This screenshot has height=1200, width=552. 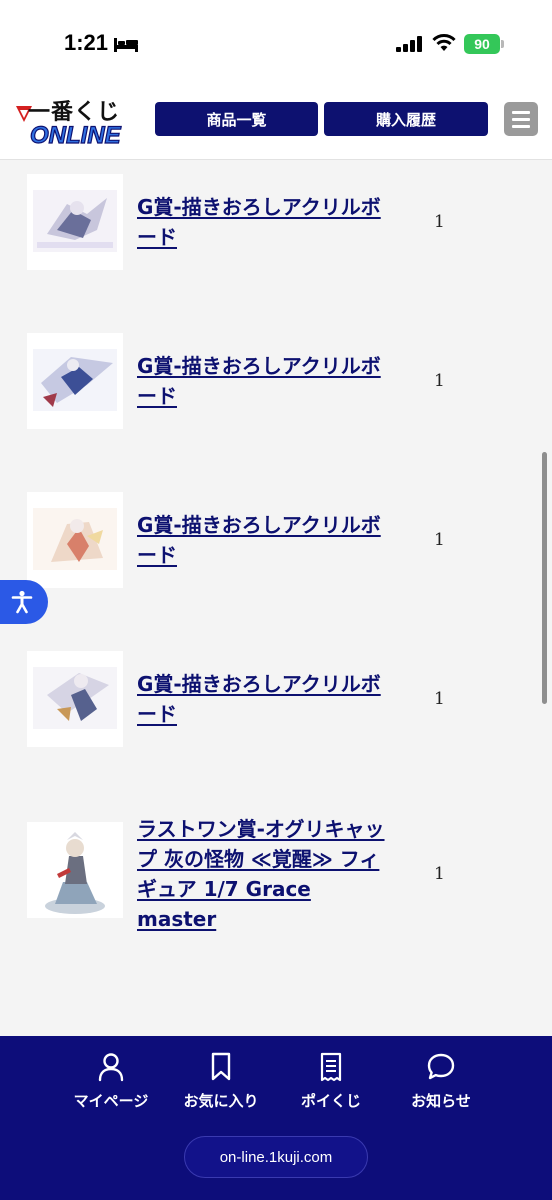 I want to click on battery-level: 90, so click(x=482, y=44).